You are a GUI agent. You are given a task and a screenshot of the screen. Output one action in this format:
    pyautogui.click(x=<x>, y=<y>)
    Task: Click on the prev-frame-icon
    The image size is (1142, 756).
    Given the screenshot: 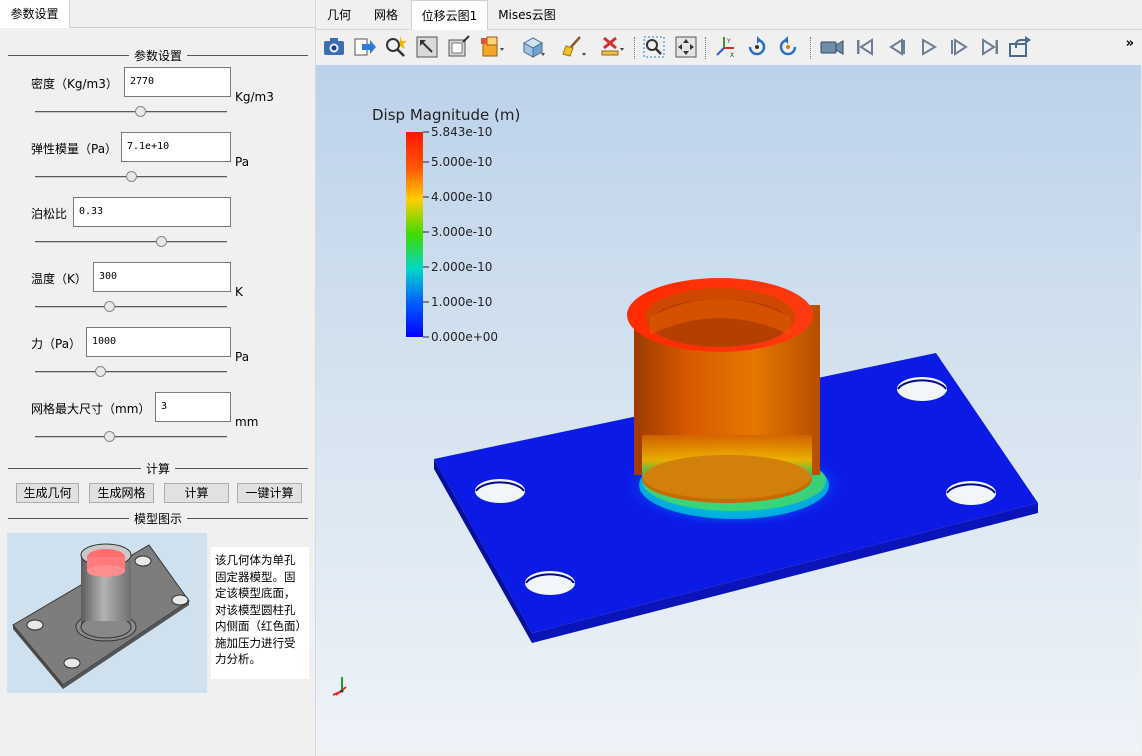 What is the action you would take?
    pyautogui.click(x=897, y=47)
    